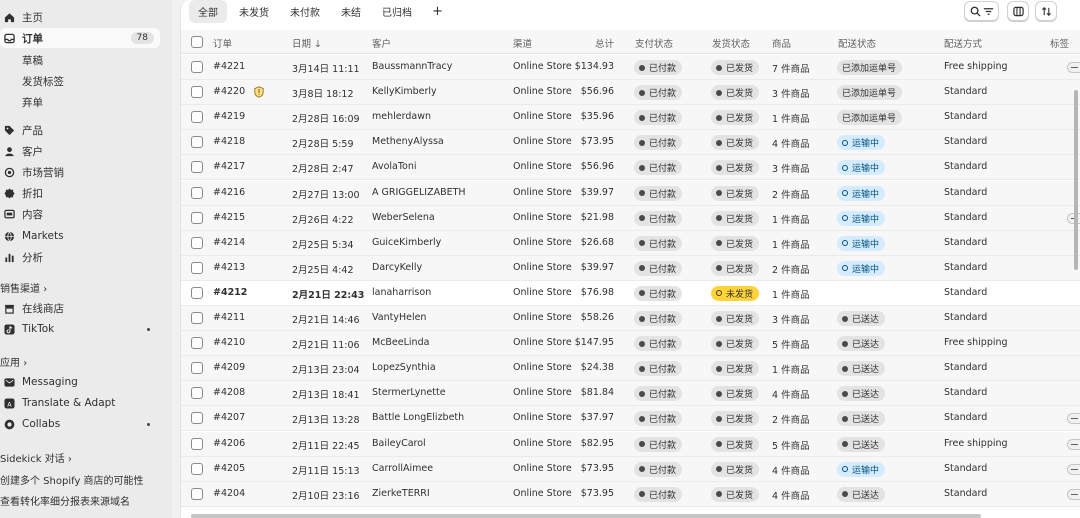  I want to click on sidekick-conversation: 创建多个 Shopify 商店的可能性, so click(72, 479).